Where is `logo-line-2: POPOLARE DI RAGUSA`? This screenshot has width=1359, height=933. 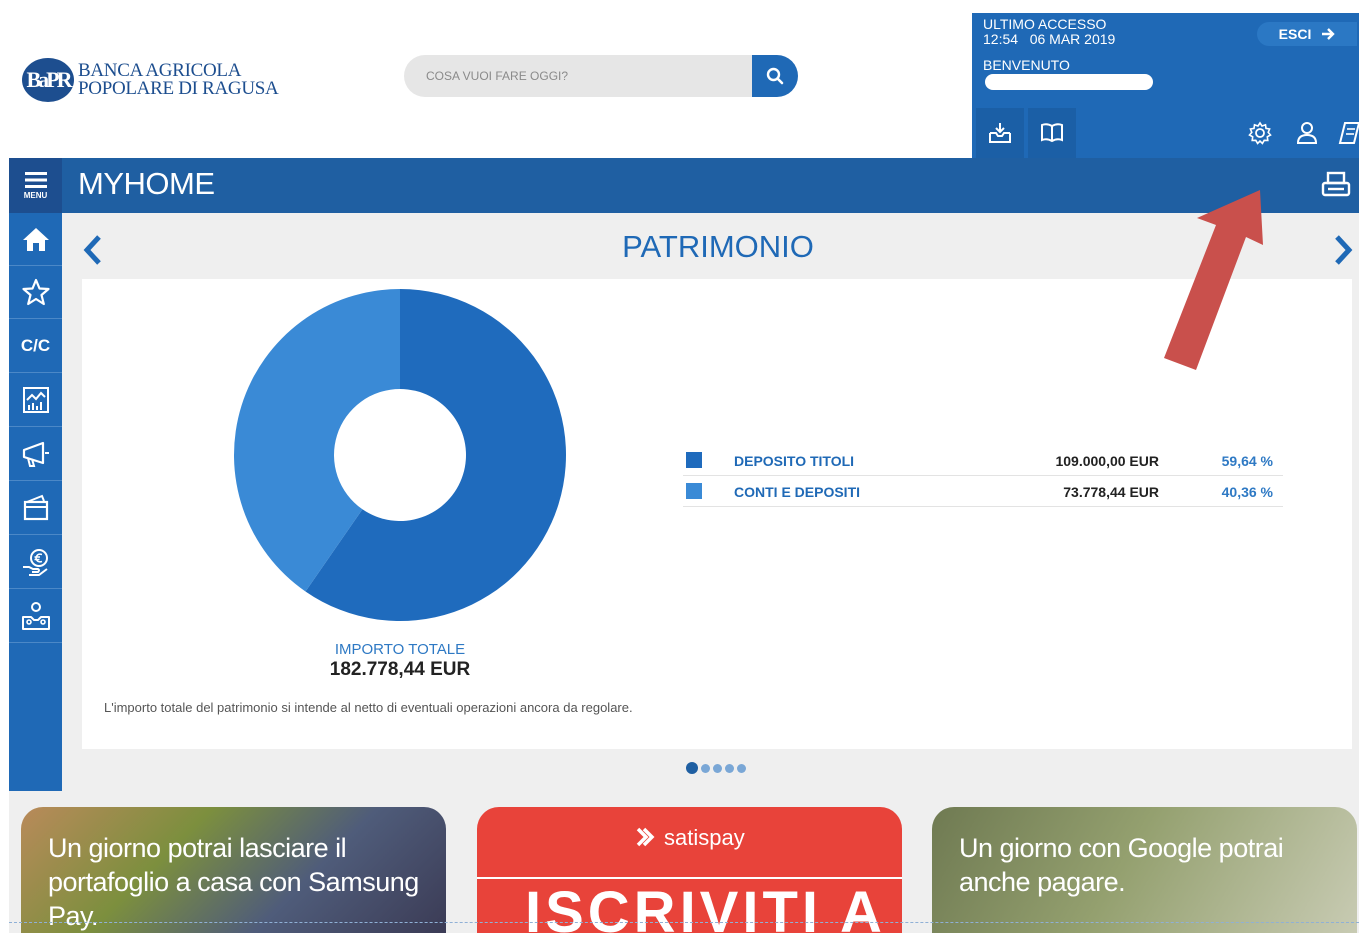 logo-line-2: POPOLARE DI RAGUSA is located at coordinates (178, 88).